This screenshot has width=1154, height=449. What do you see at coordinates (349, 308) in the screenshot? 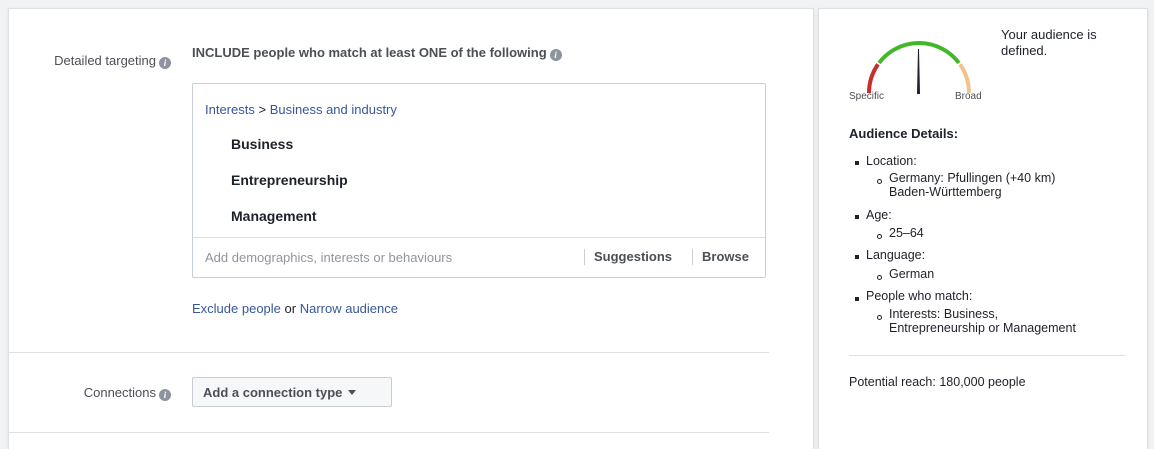
I see `narrow-audience-link: Narrow audience` at bounding box center [349, 308].